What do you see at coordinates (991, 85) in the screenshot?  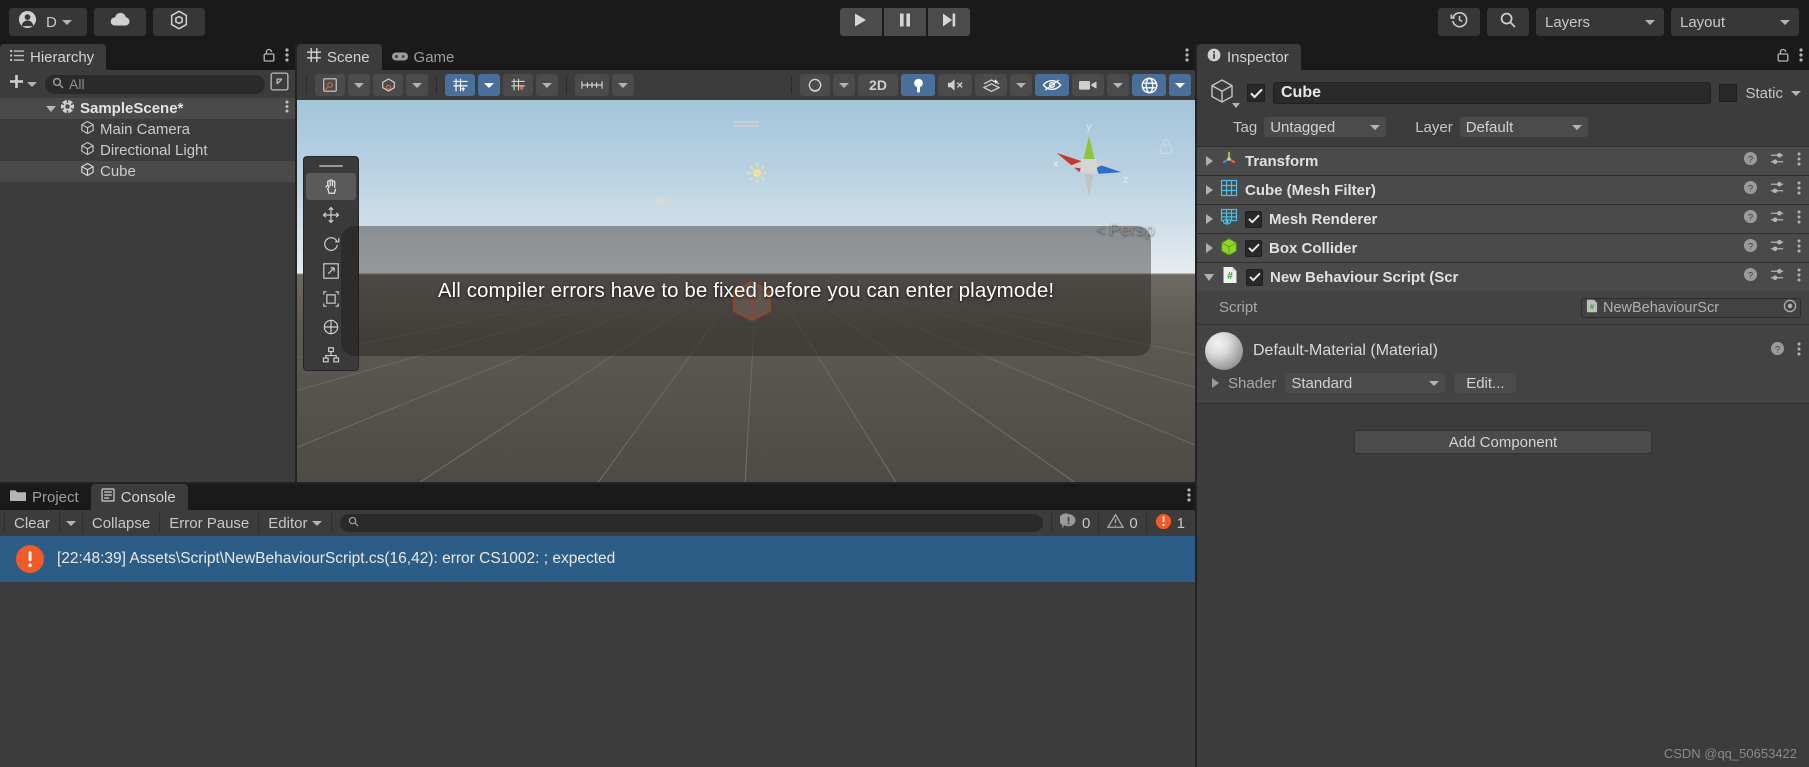 I see `effects-button` at bounding box center [991, 85].